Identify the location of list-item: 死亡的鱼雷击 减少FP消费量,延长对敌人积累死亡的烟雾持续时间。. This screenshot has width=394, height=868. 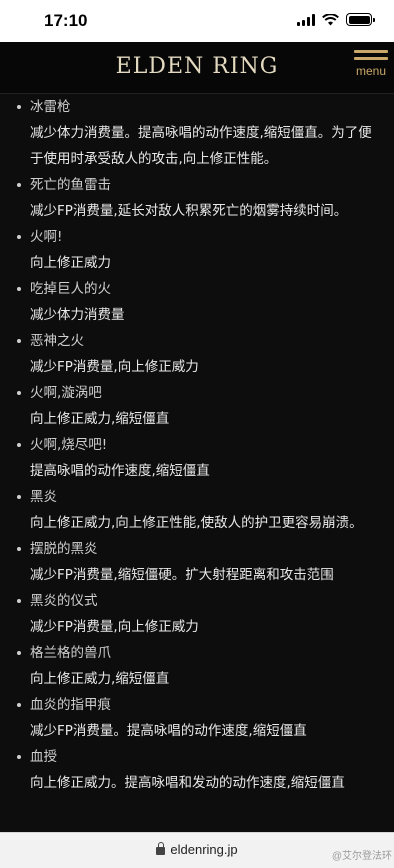
(197, 198).